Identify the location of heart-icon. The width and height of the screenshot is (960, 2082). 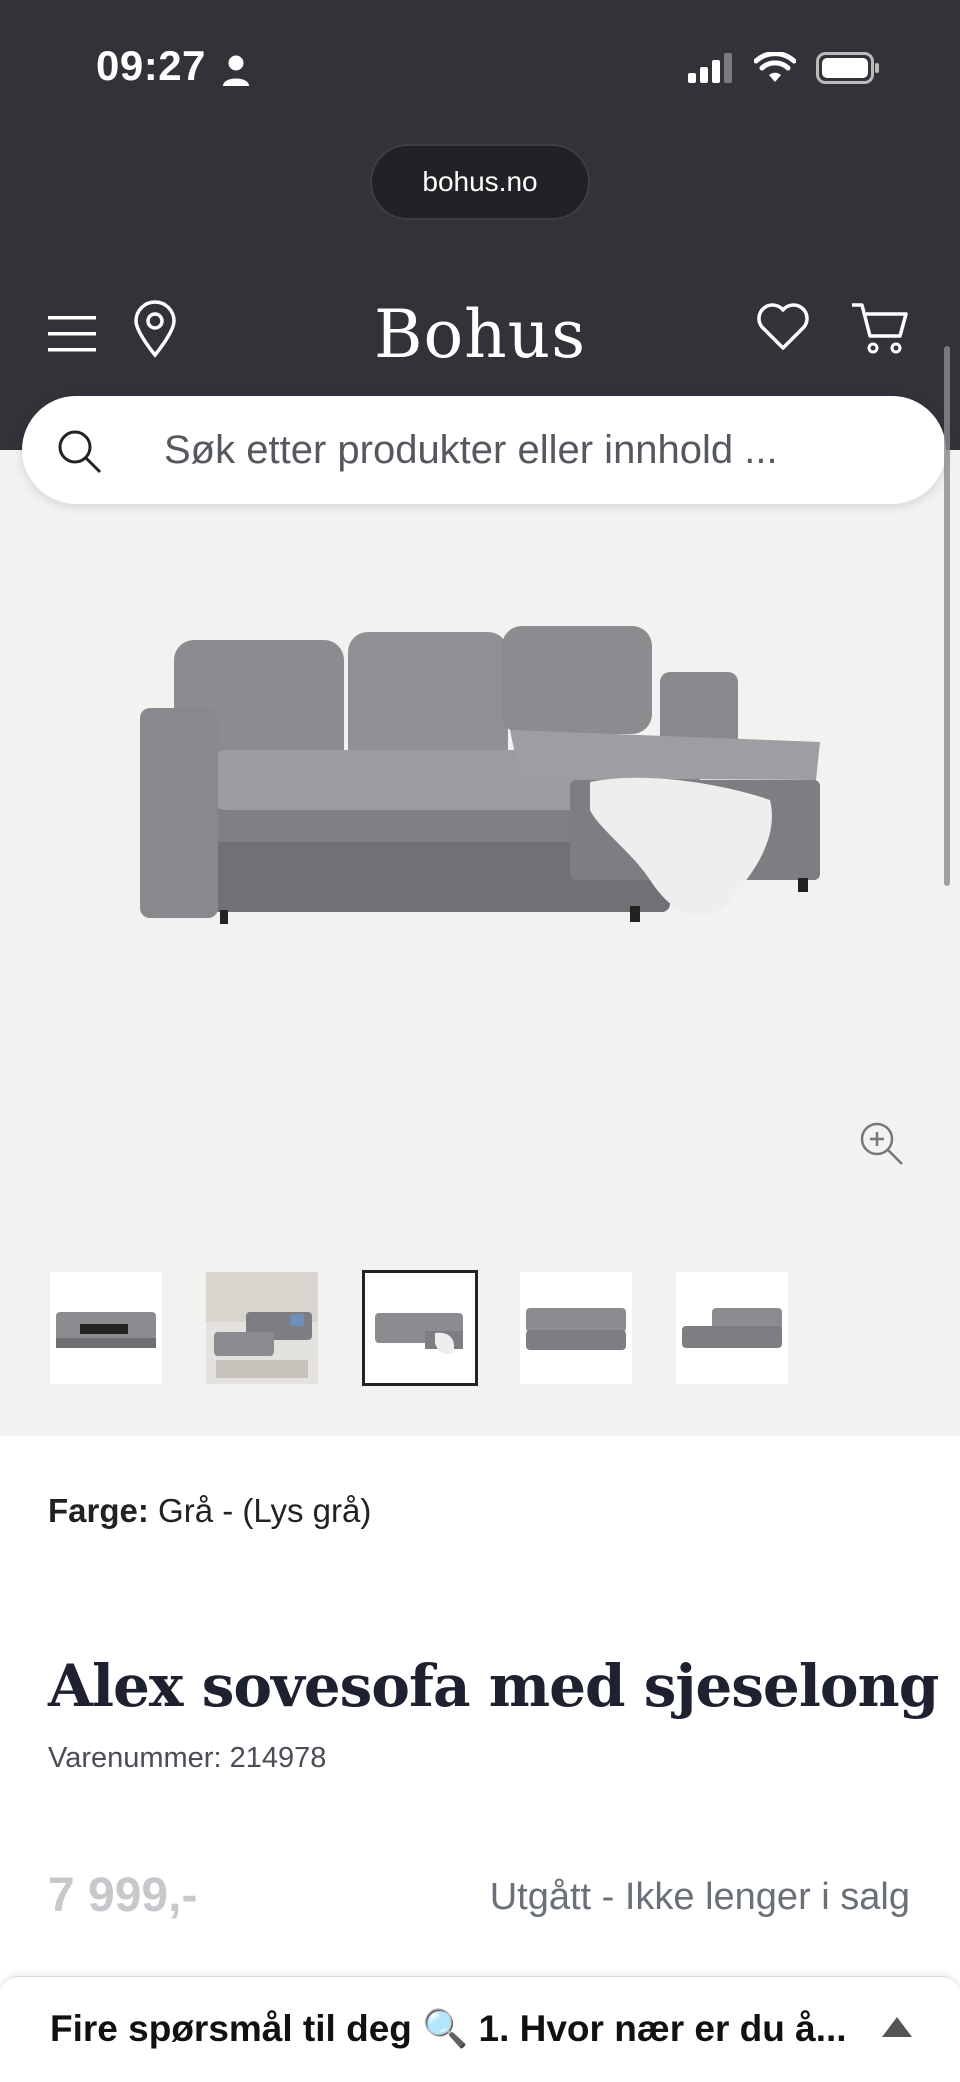
(783, 327).